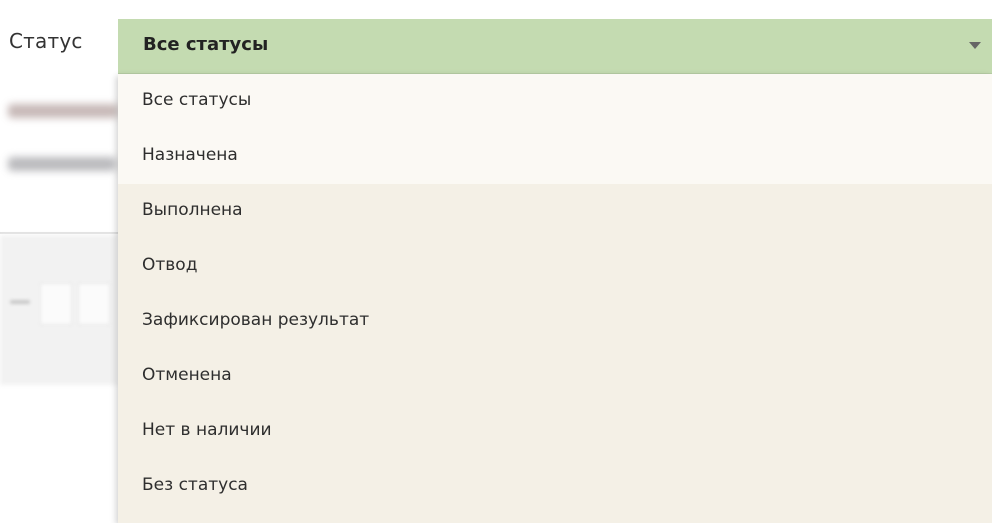 This screenshot has height=523, width=992. What do you see at coordinates (555, 46) in the screenshot?
I see `status-select: Все статусы` at bounding box center [555, 46].